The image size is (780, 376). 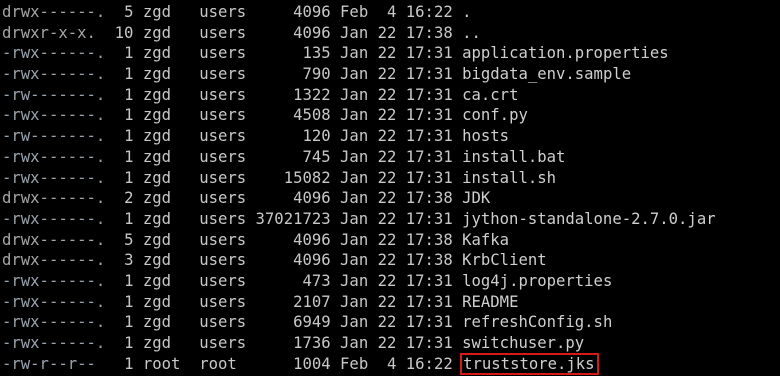 What do you see at coordinates (490, 95) in the screenshot?
I see `filename: ca.crt` at bounding box center [490, 95].